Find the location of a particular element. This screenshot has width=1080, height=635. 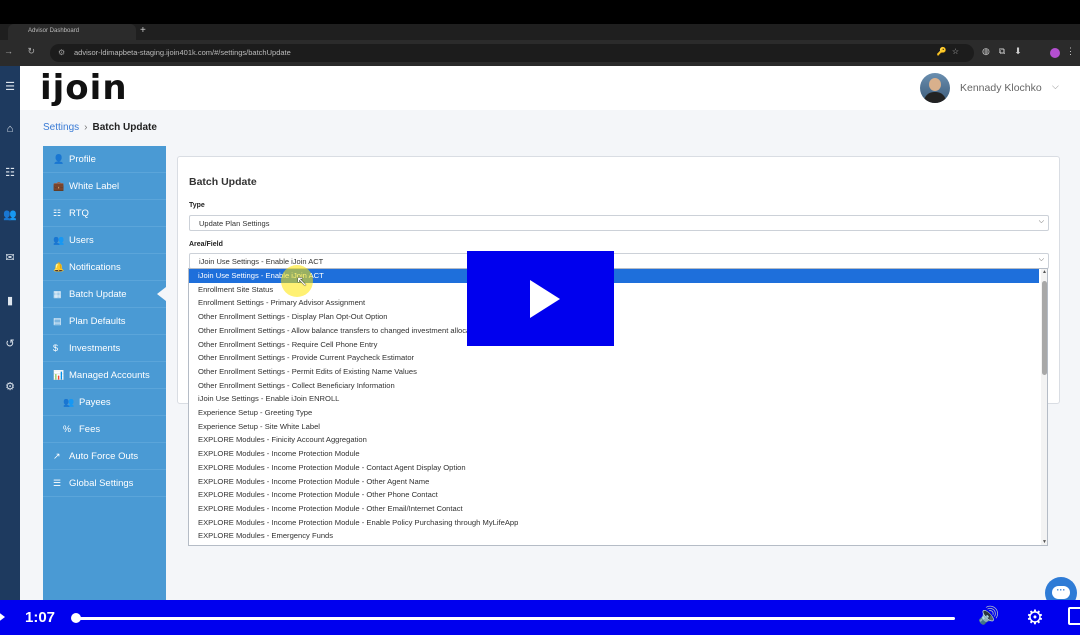

sidebar-item-label: Global Settings is located at coordinates (101, 483).